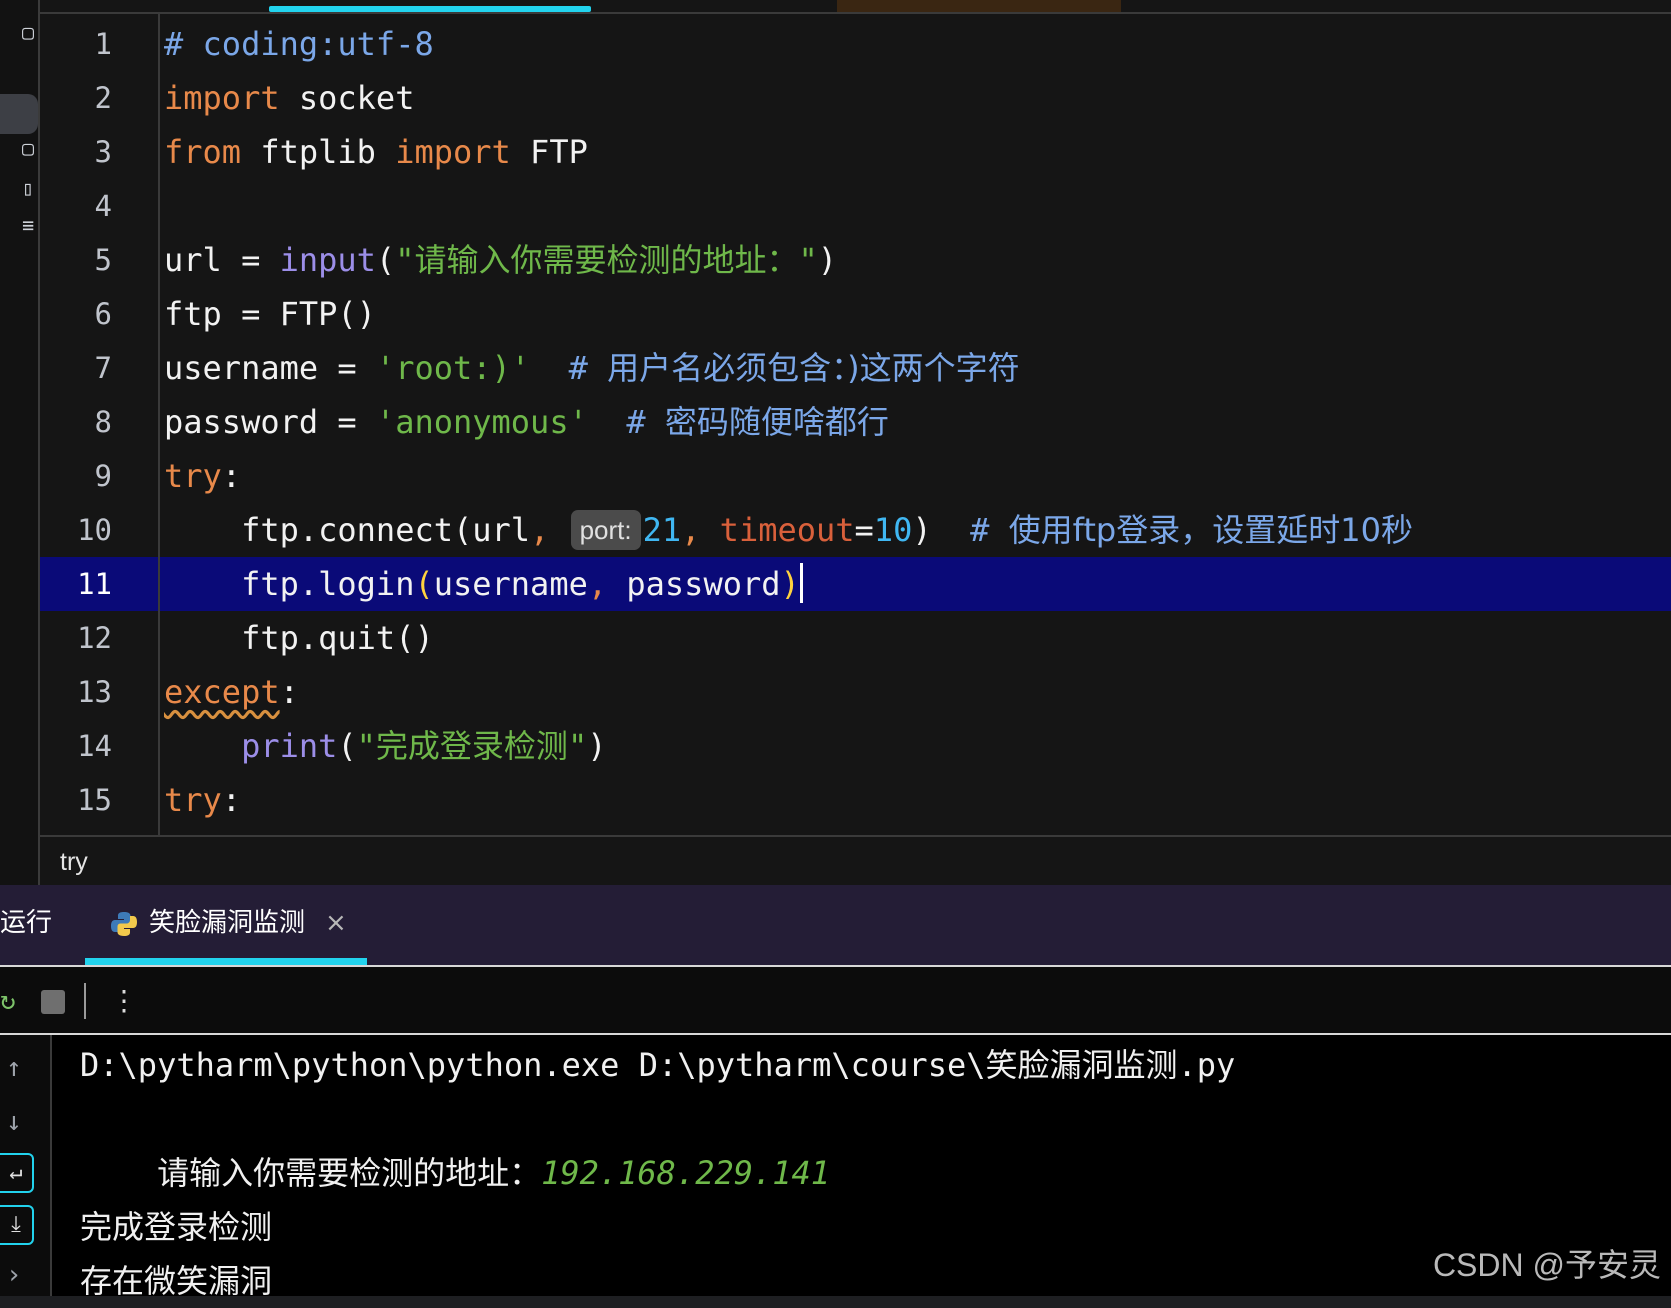  Describe the element at coordinates (17, 1173) in the screenshot. I see `soft-wrap-icon: ↵` at that location.